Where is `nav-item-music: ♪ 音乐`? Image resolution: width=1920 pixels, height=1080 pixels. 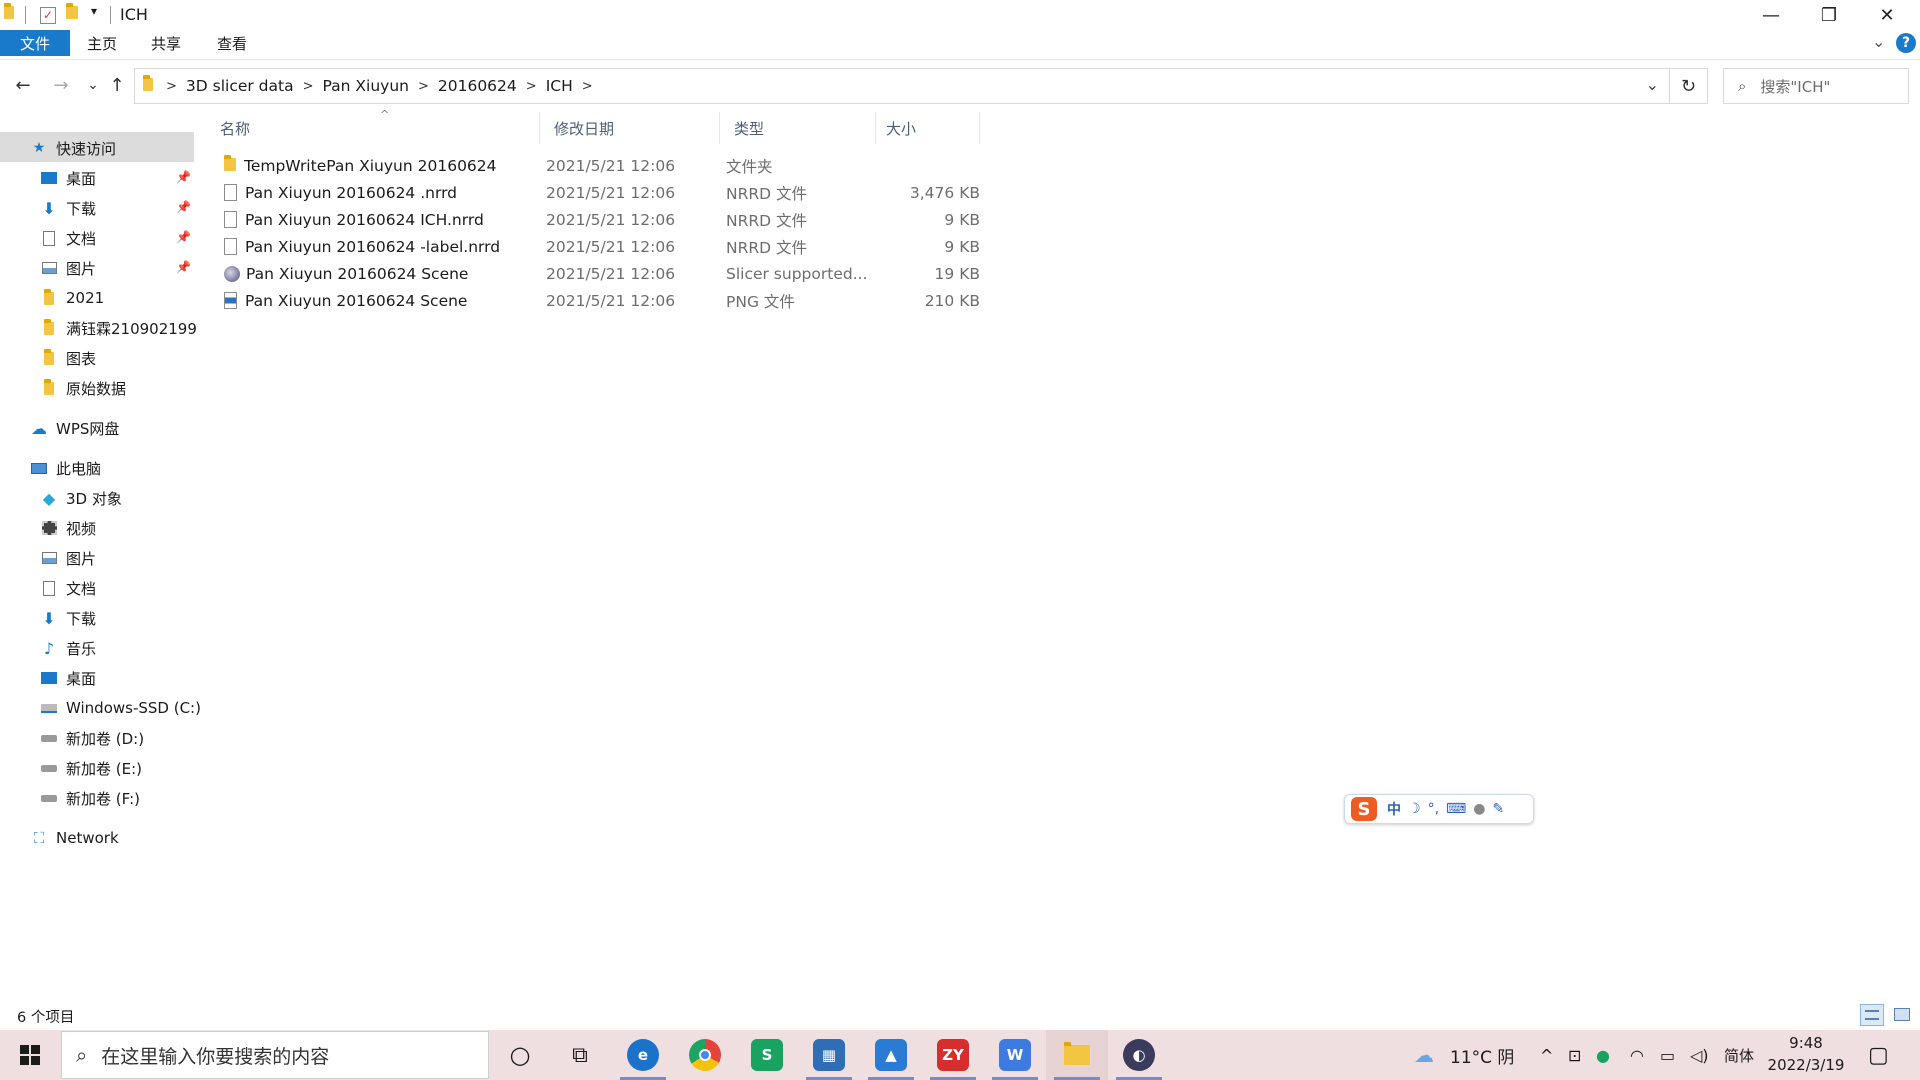
nav-item-music: ♪ 音乐 is located at coordinates (68, 648).